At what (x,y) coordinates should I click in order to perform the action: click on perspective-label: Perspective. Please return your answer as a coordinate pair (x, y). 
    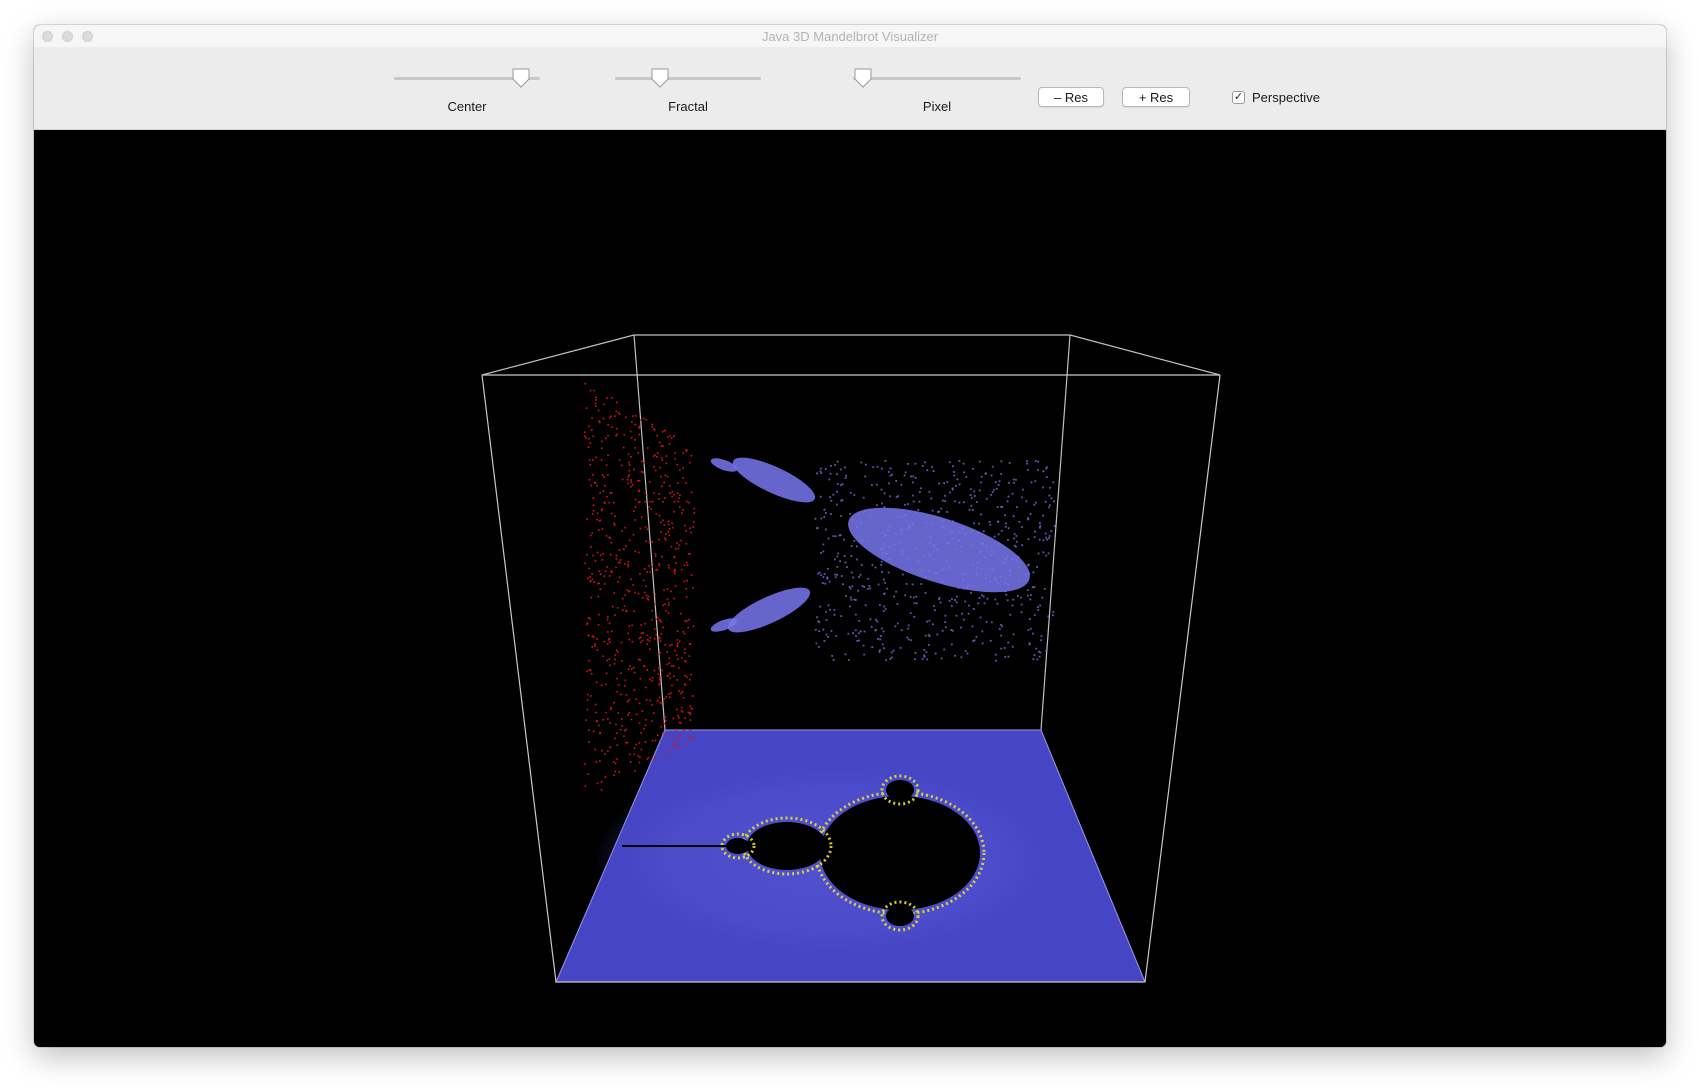
    Looking at the image, I should click on (1286, 97).